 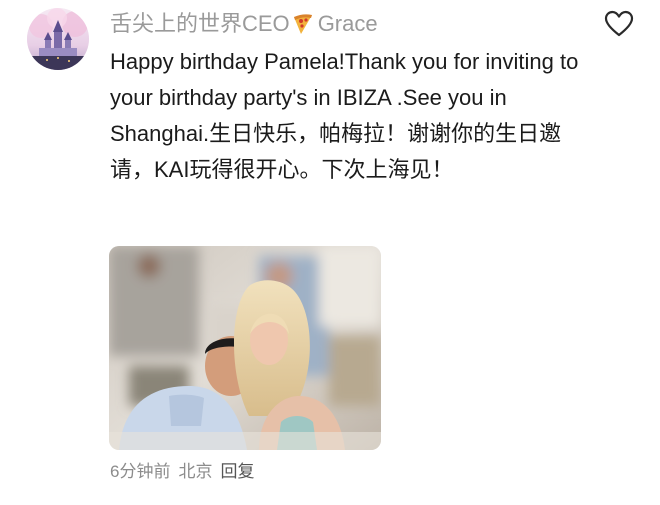 I want to click on pizza-icon, so click(x=303, y=28).